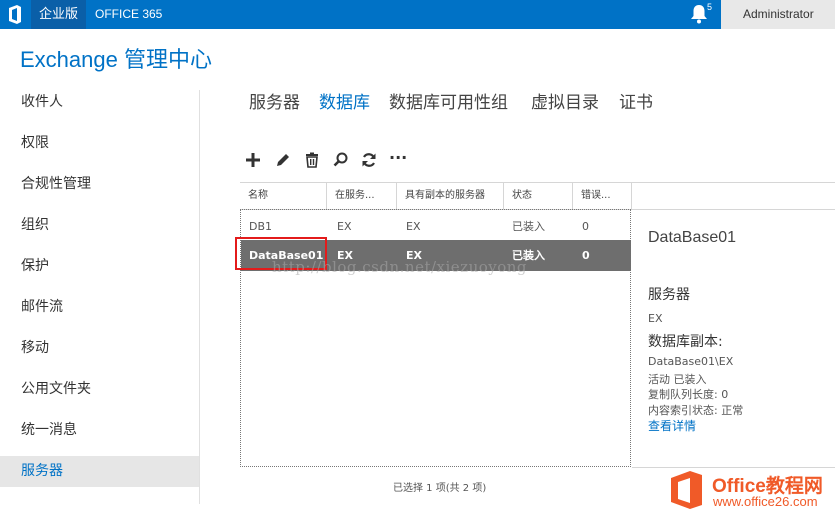  Describe the element at coordinates (42, 102) in the screenshot. I see `nav-item-label: 收件人` at that location.